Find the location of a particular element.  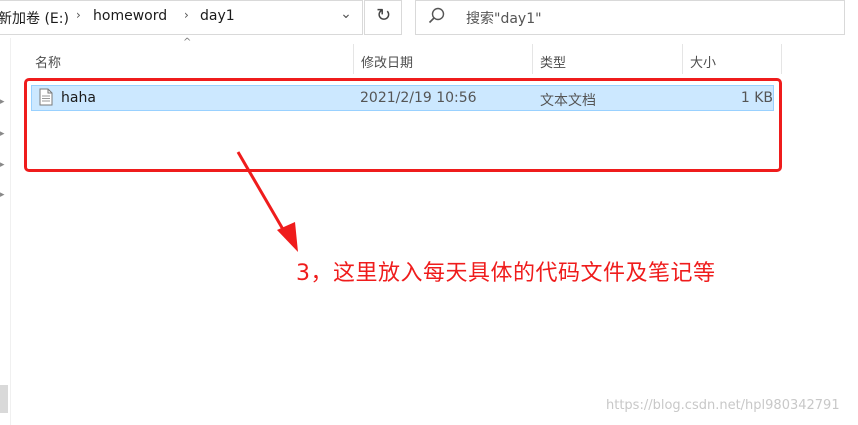

nav-scrollbar is located at coordinates (4, 399).